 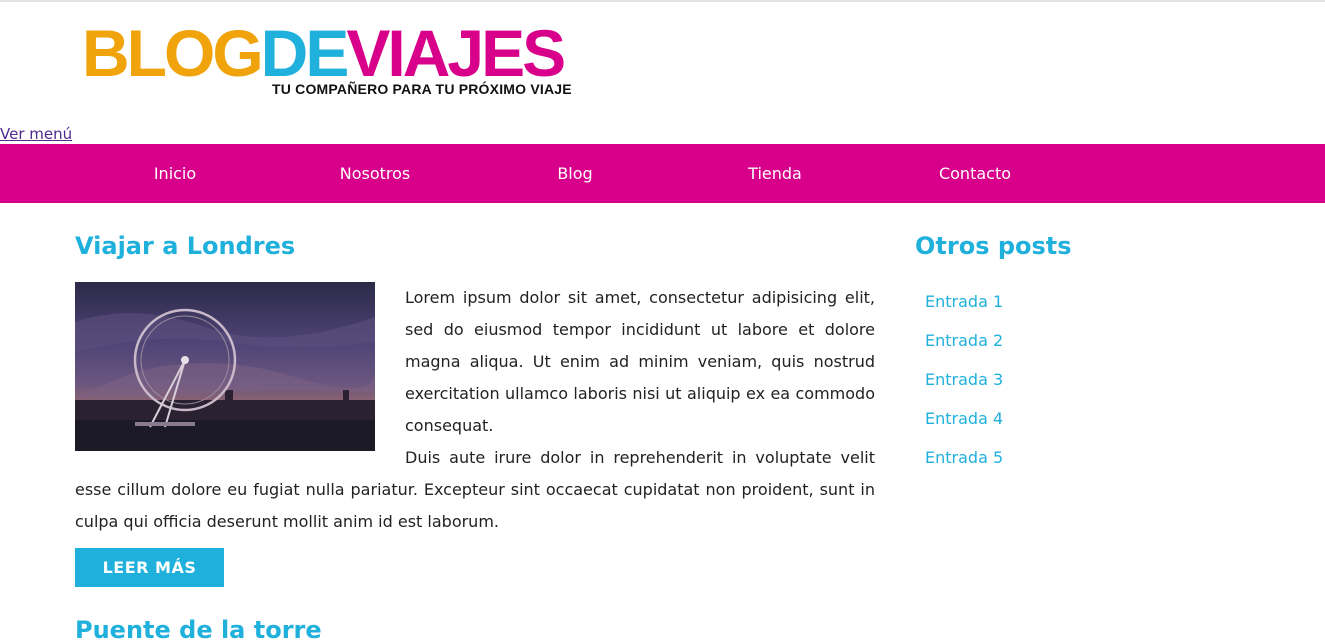 I want to click on nav-item-nosotros: Nosotros, so click(x=375, y=173).